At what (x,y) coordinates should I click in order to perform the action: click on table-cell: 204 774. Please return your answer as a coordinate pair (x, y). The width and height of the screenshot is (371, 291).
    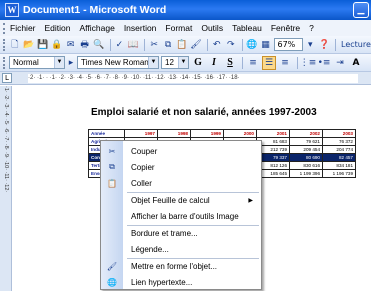
    Looking at the image, I should click on (339, 149).